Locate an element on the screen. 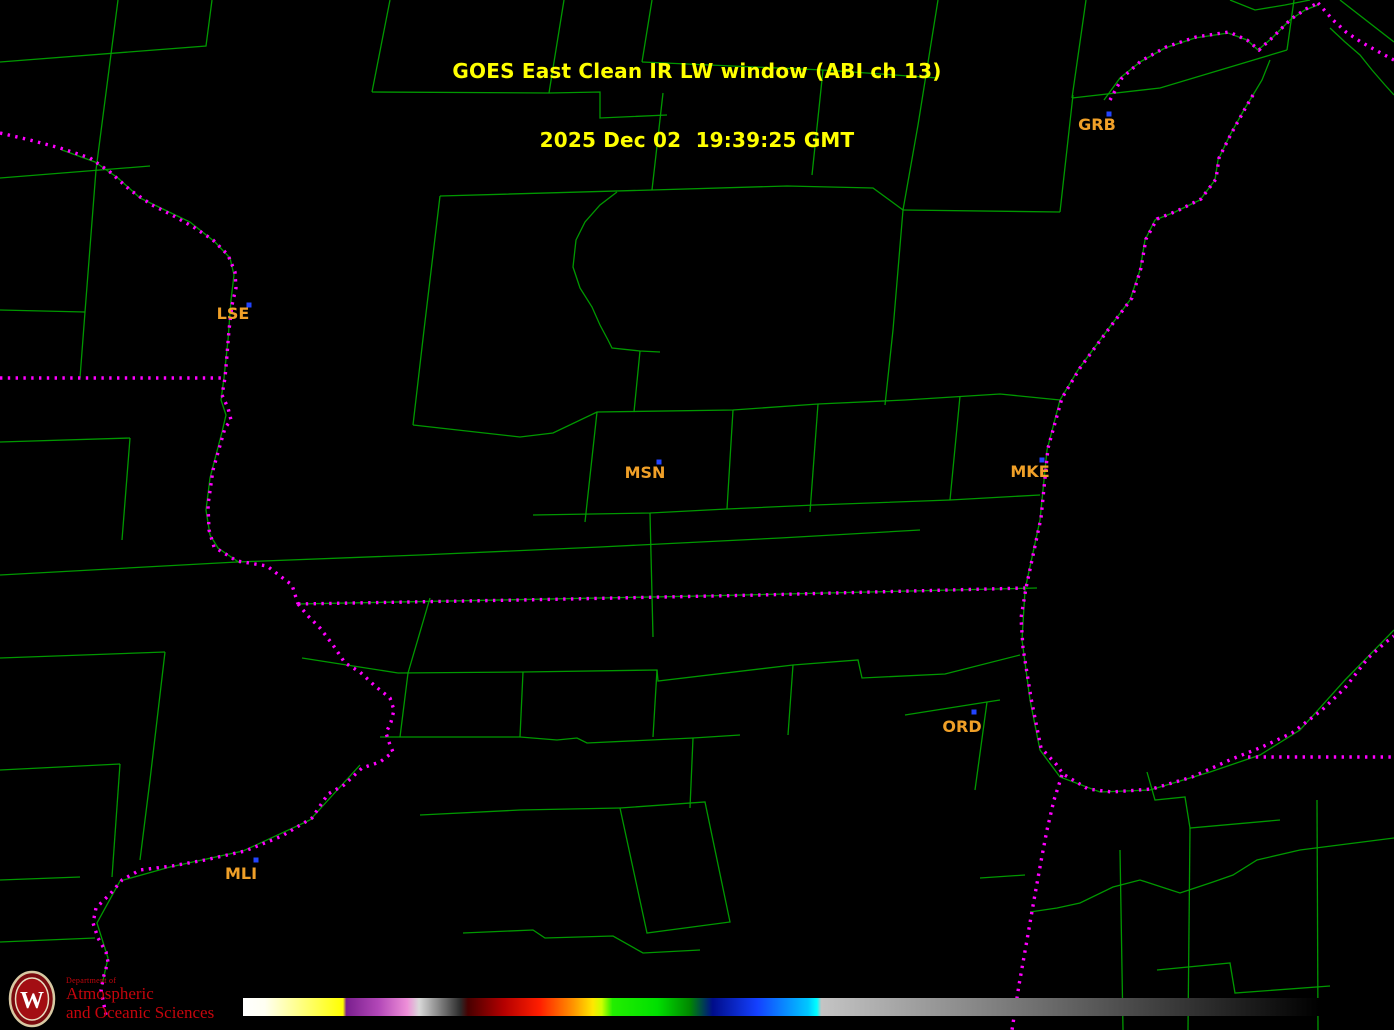  city-label-mli: MLI is located at coordinates (241, 873).